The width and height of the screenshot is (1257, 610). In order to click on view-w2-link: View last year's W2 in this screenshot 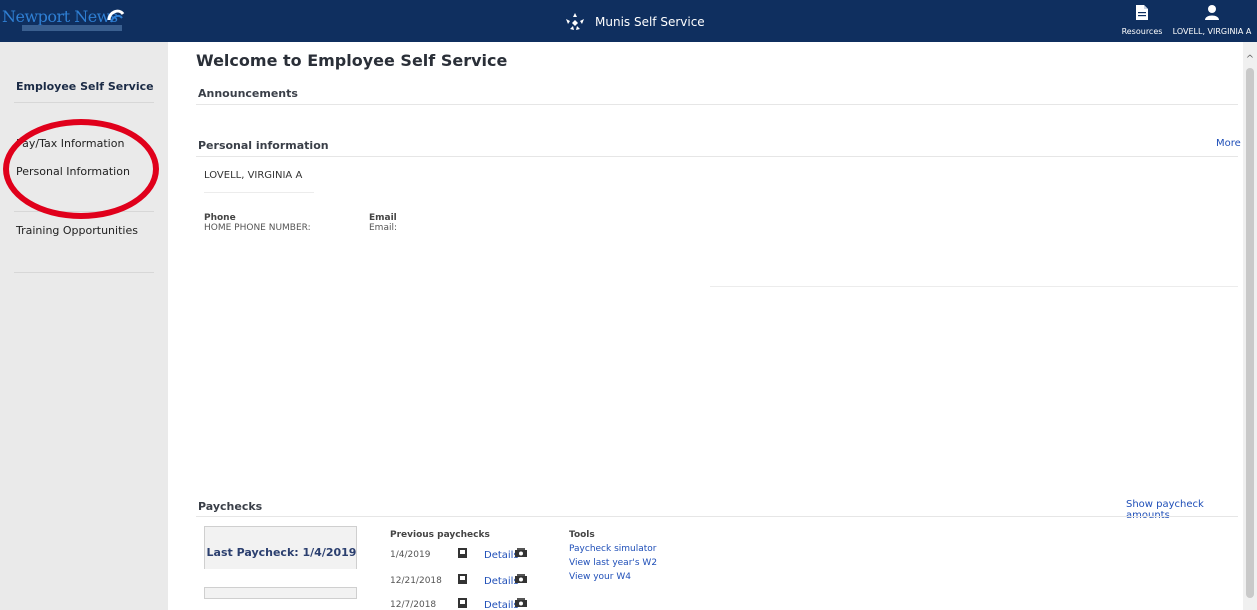, I will do `click(613, 563)`.